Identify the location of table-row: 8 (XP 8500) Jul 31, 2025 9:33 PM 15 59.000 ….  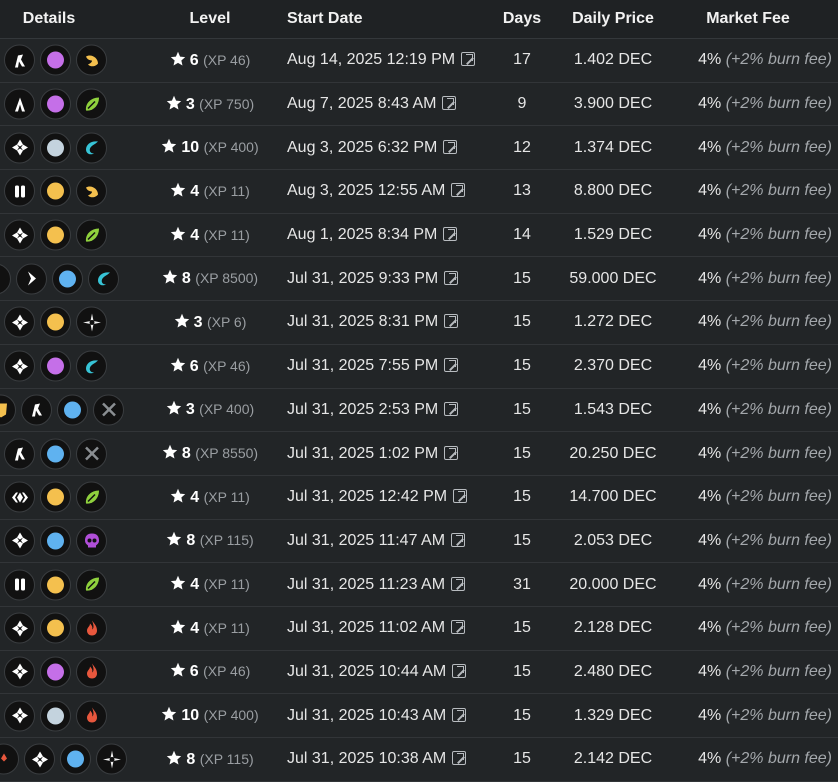
(419, 279).